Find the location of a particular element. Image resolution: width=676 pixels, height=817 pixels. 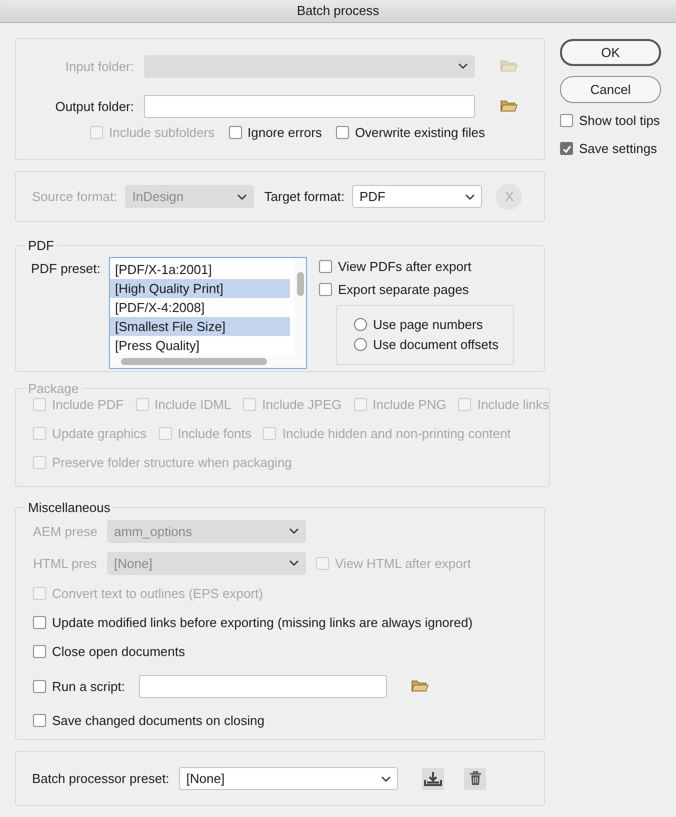

preset-item: [PDF/X-1a:2001] is located at coordinates (200, 269).